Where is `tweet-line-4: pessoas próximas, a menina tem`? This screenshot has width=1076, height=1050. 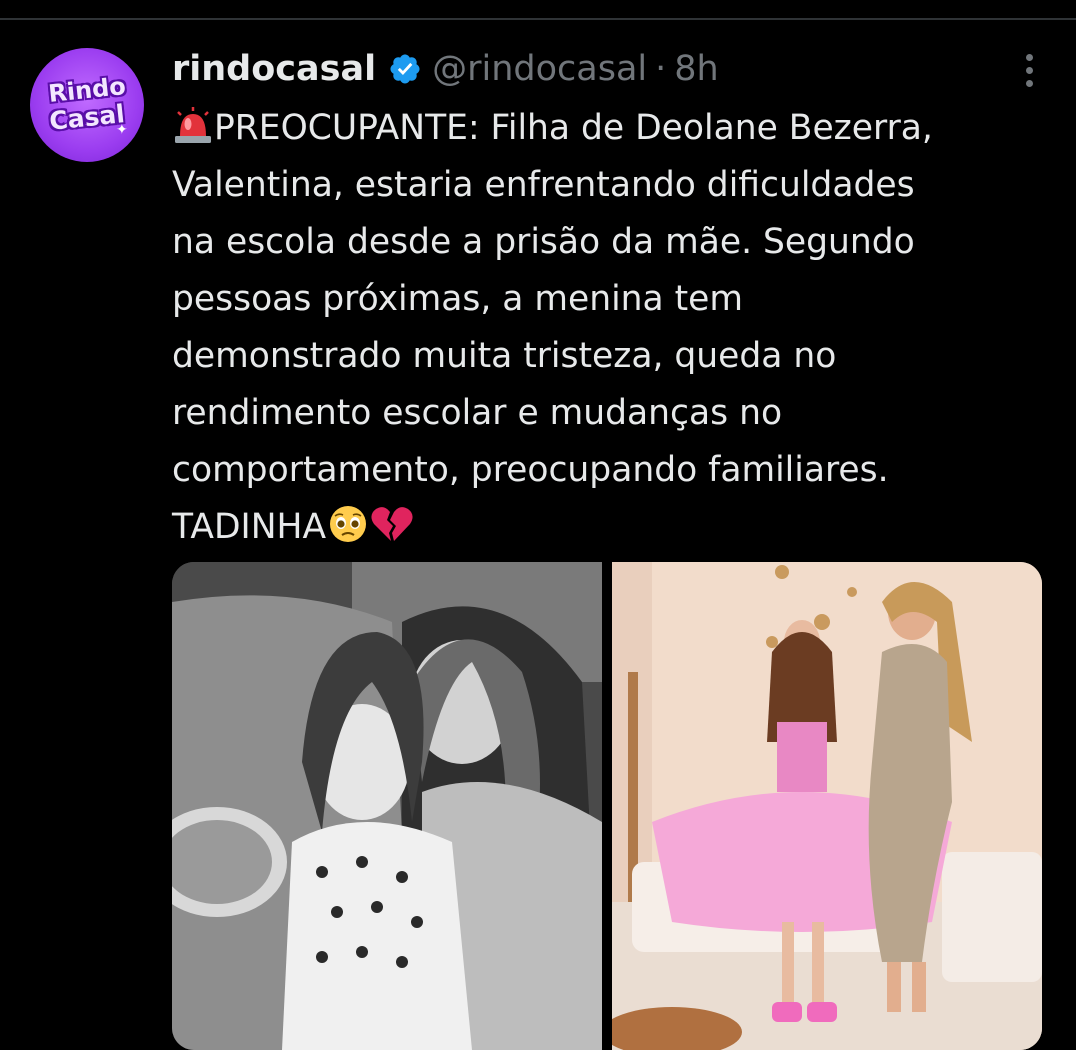 tweet-line-4: pessoas próximas, a menina tem is located at coordinates (458, 299).